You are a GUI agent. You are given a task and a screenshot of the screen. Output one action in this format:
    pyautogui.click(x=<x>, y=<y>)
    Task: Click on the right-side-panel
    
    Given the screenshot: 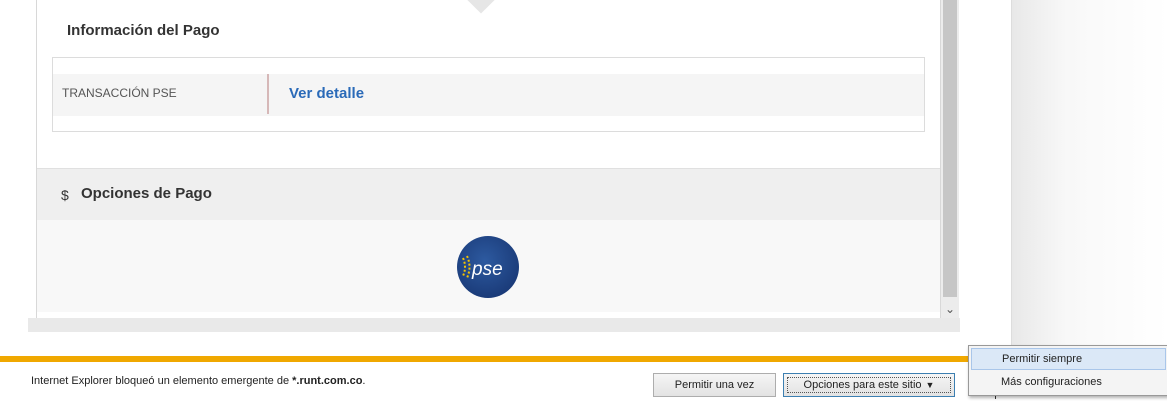 What is the action you would take?
    pyautogui.click(x=1089, y=175)
    